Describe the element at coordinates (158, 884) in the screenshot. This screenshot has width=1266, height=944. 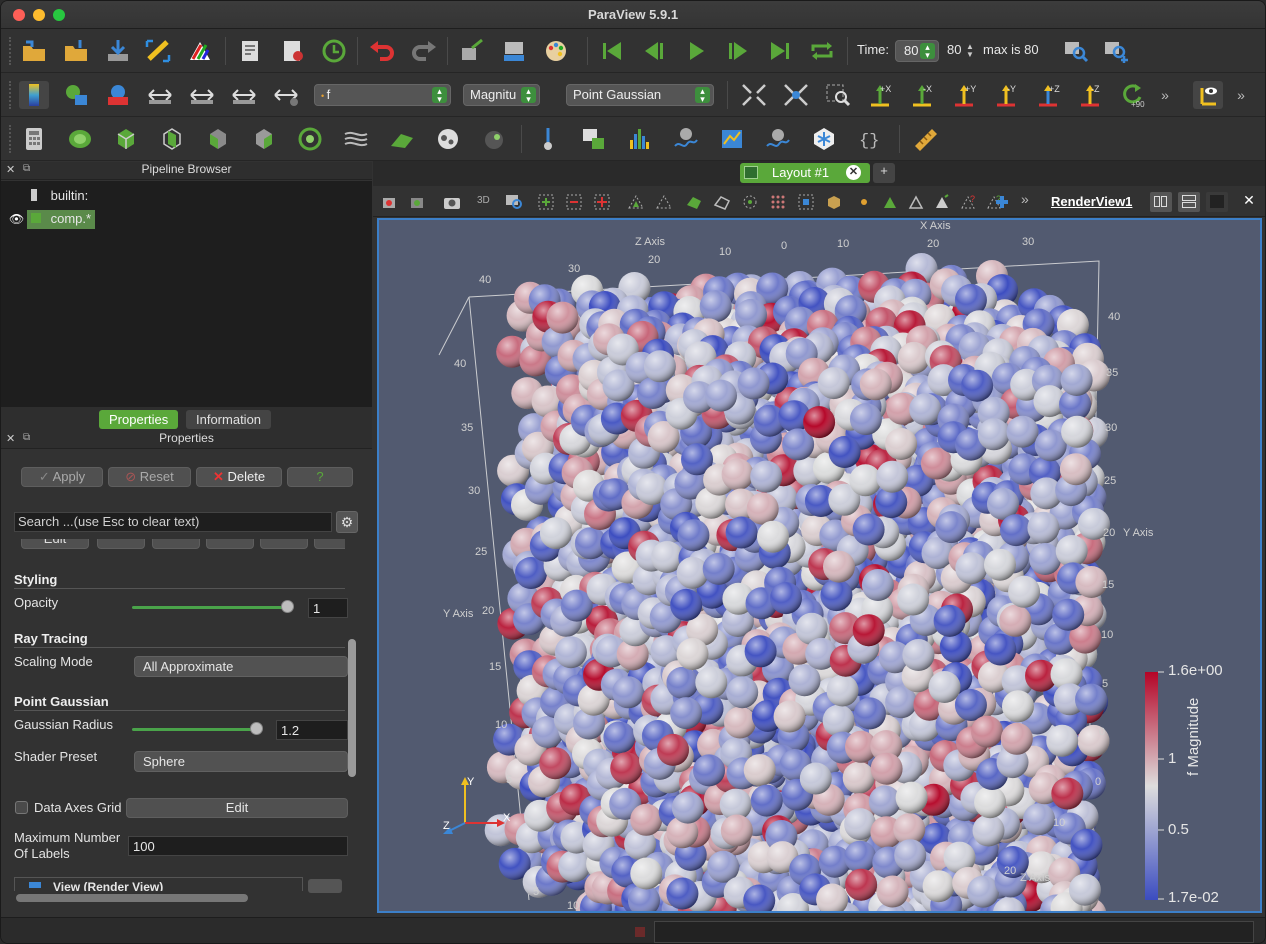
I see `view-section-header: View (Render View)` at that location.